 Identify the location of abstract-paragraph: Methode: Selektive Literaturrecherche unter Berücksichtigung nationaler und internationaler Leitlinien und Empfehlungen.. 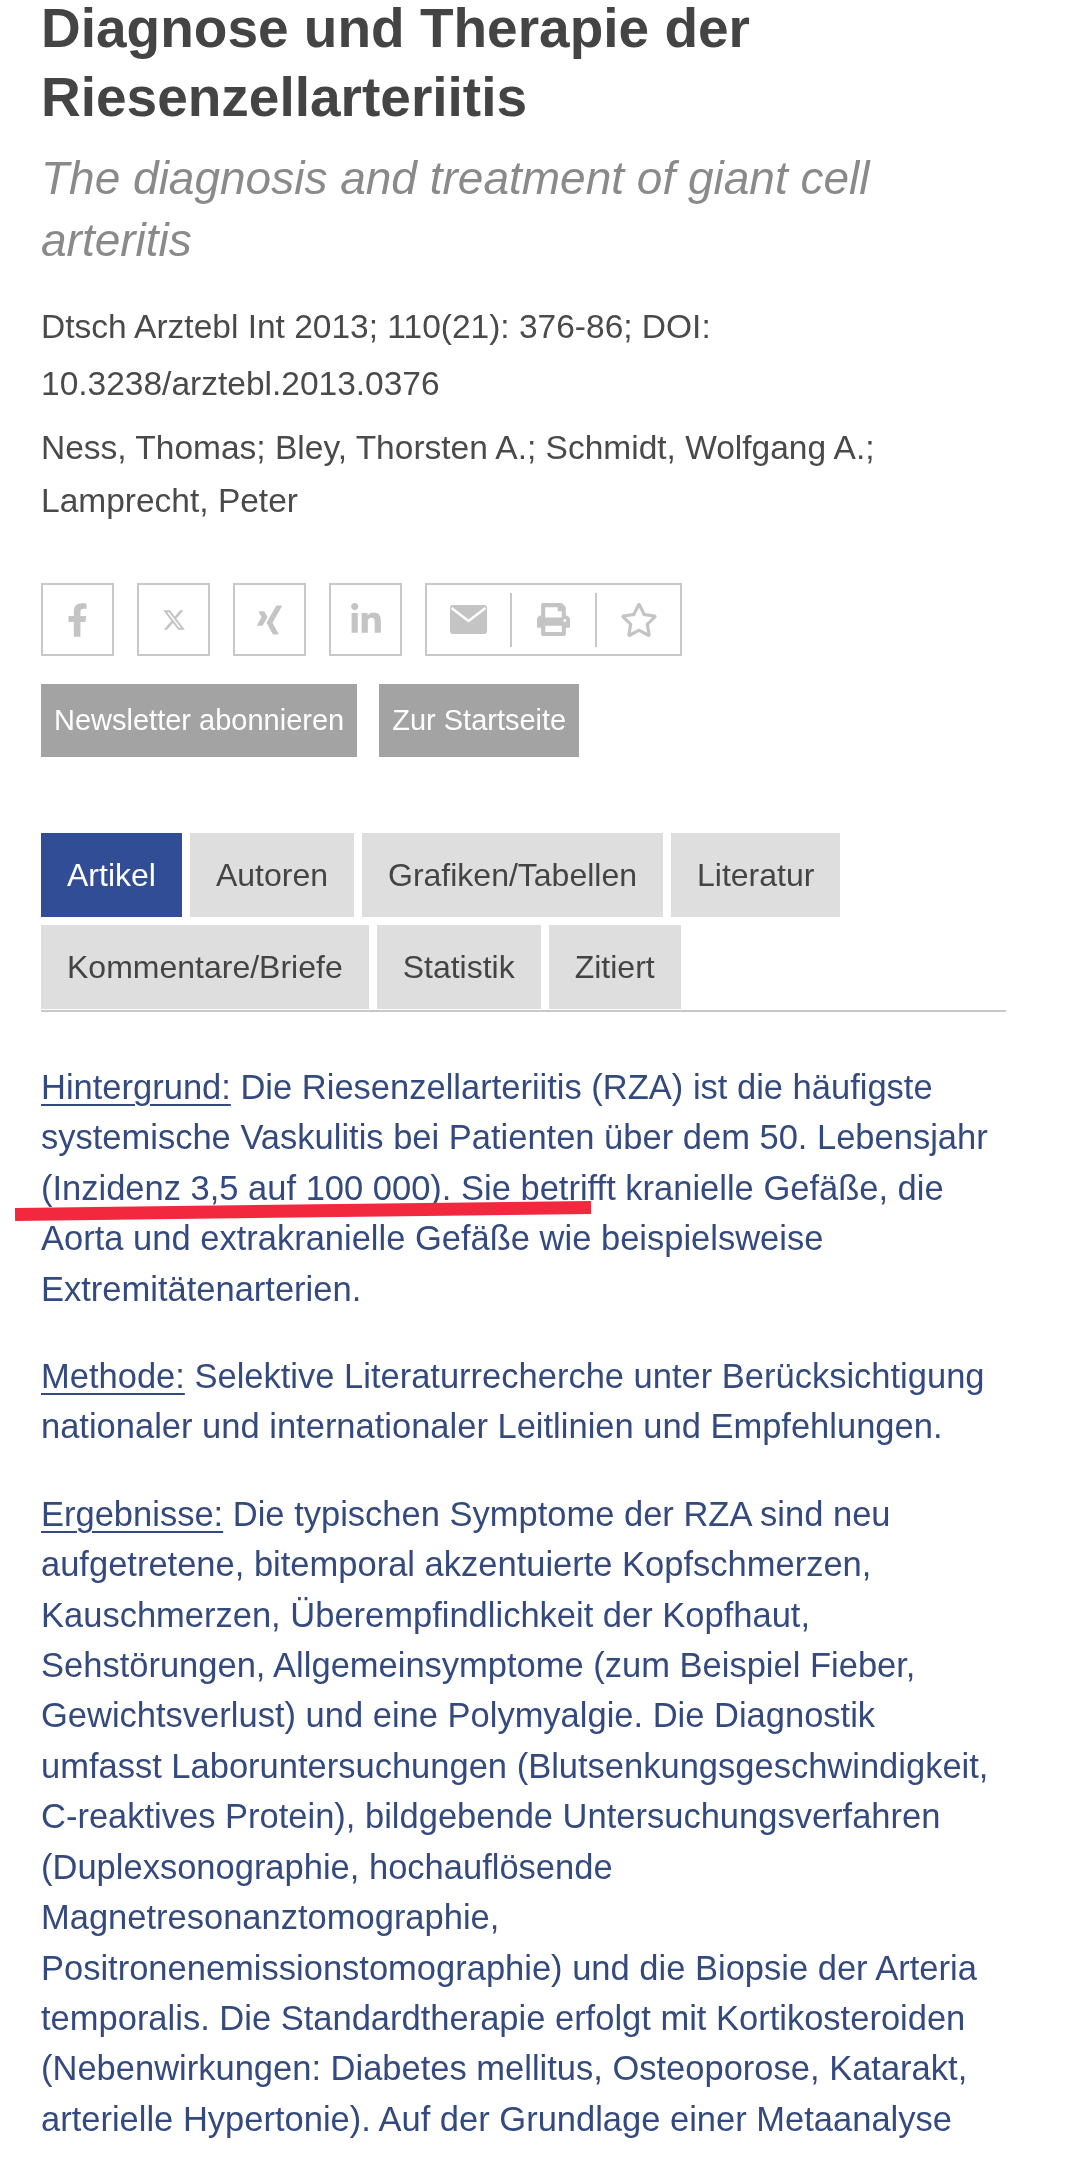
(513, 1402).